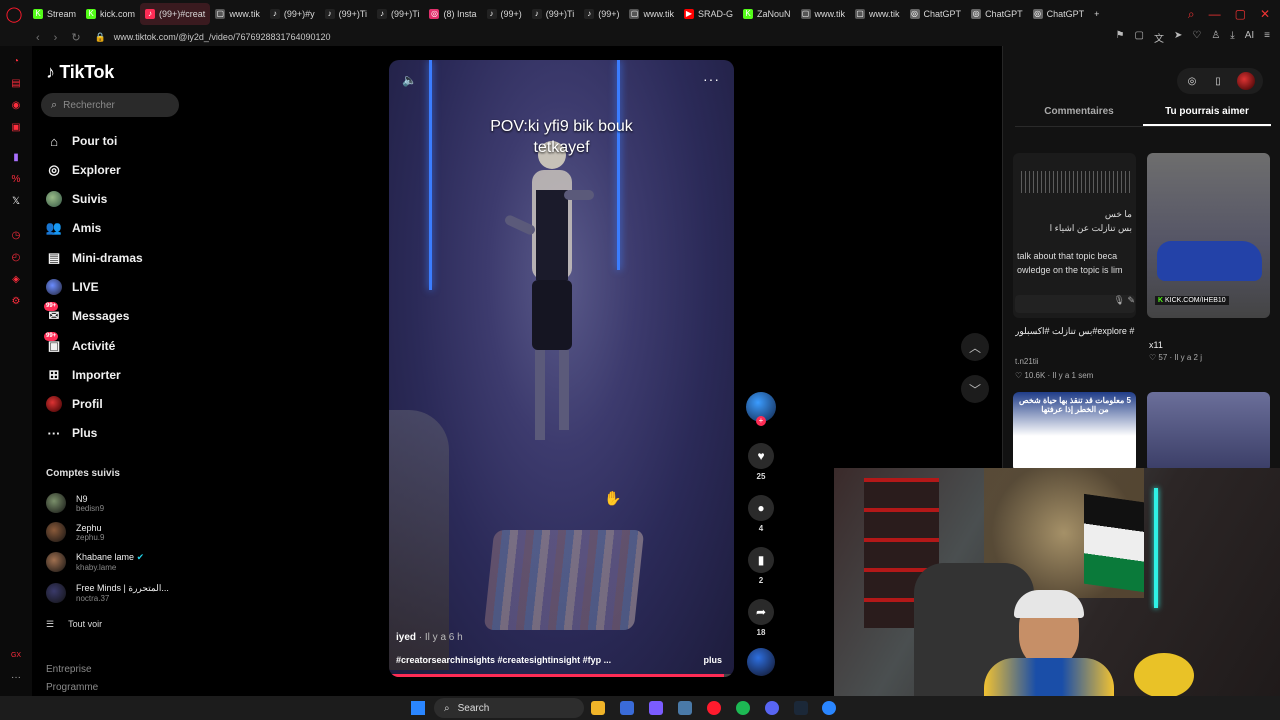 Image resolution: width=1280 pixels, height=720 pixels. Describe the element at coordinates (1267, 37) in the screenshot. I see `menu-icon: ≡` at that location.